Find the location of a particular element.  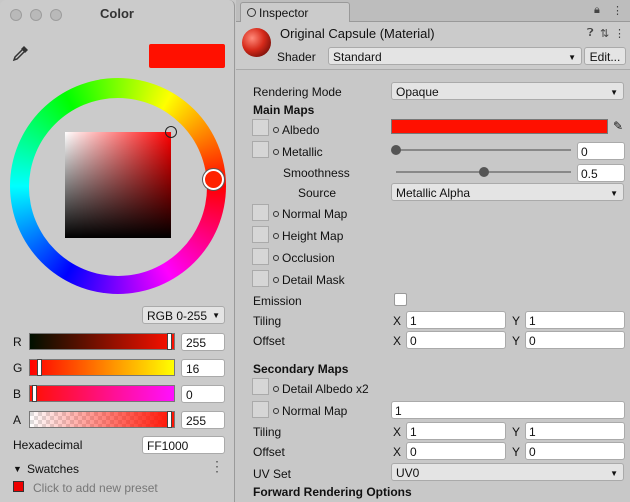

preset-icon: ⇅ is located at coordinates (604, 33).